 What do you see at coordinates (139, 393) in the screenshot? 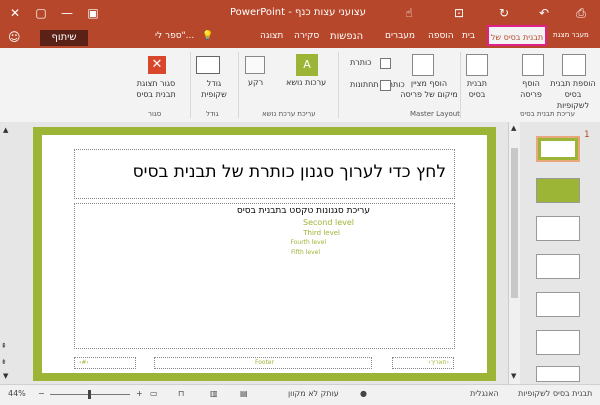
I see `zoom-in-icon: +` at bounding box center [139, 393].